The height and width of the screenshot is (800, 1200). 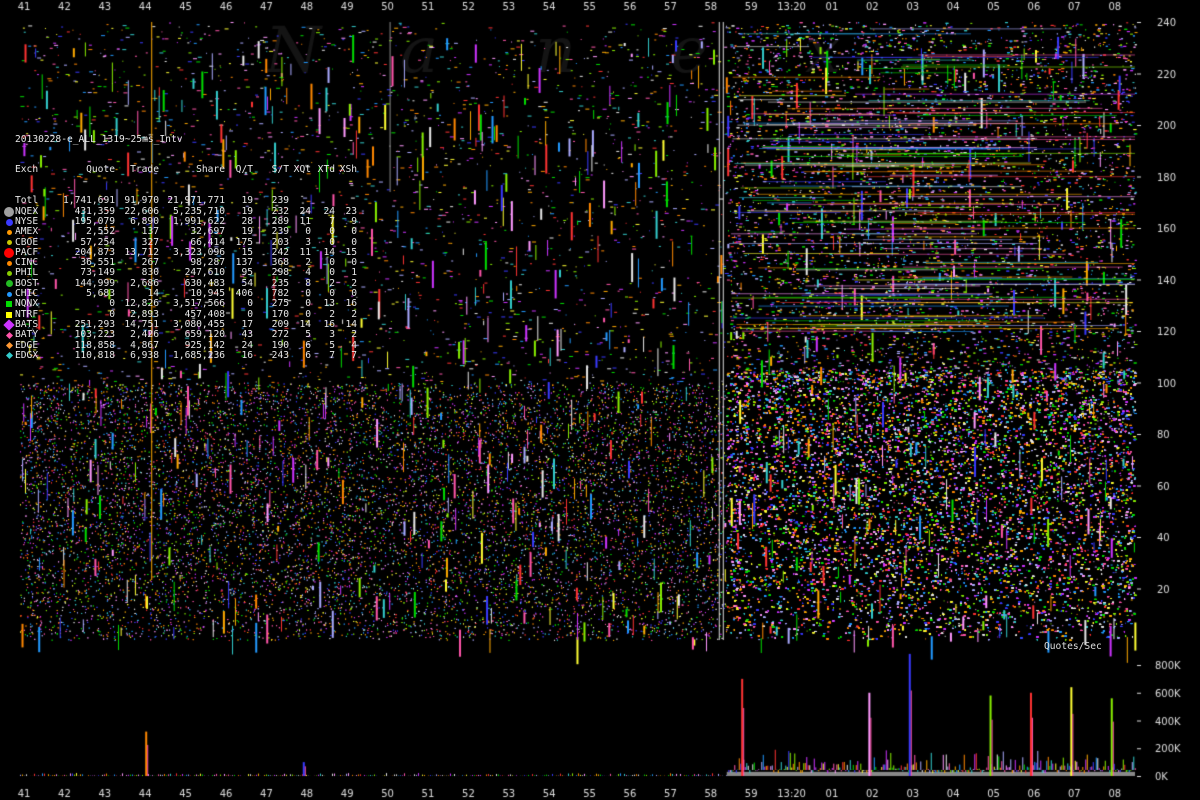 I want to click on header-quote: Quote, so click(x=100, y=170).